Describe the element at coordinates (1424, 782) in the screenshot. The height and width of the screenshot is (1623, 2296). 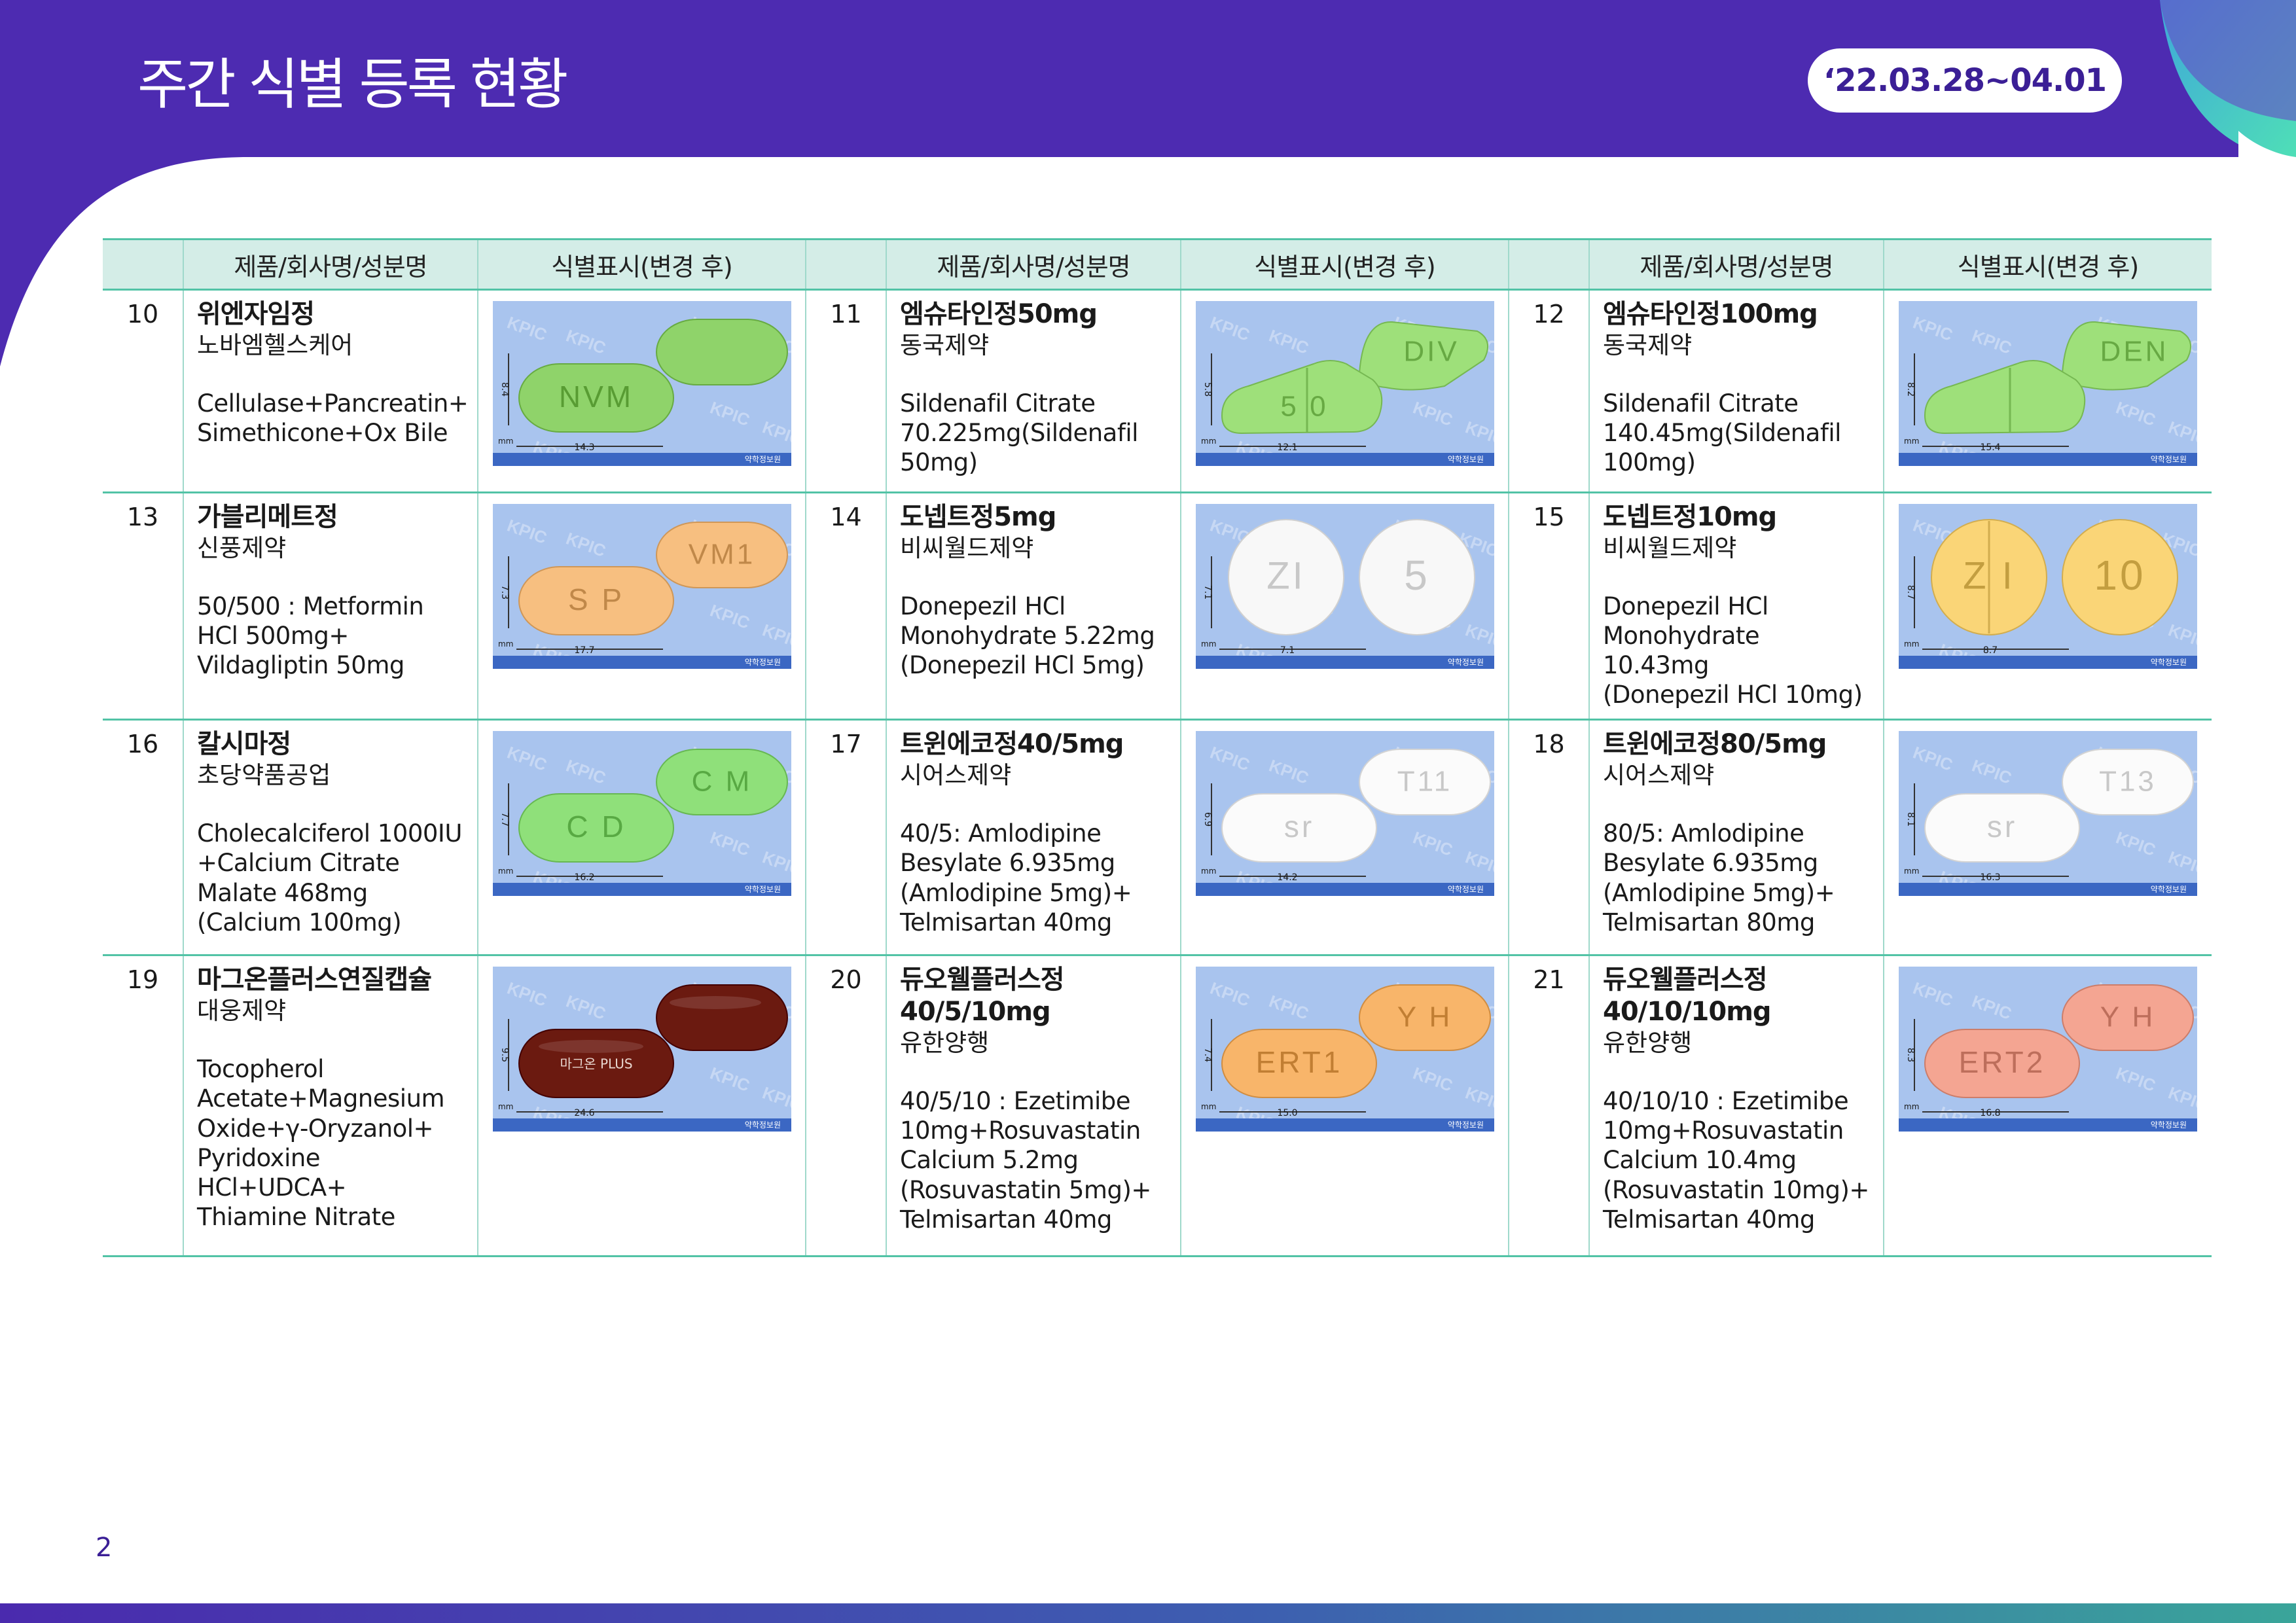
I see `pill-imprint: T11` at that location.